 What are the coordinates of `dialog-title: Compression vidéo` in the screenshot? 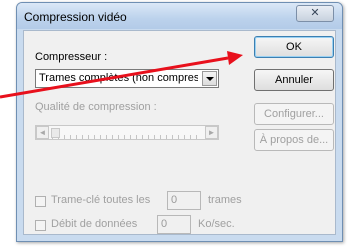 It's located at (75, 17).